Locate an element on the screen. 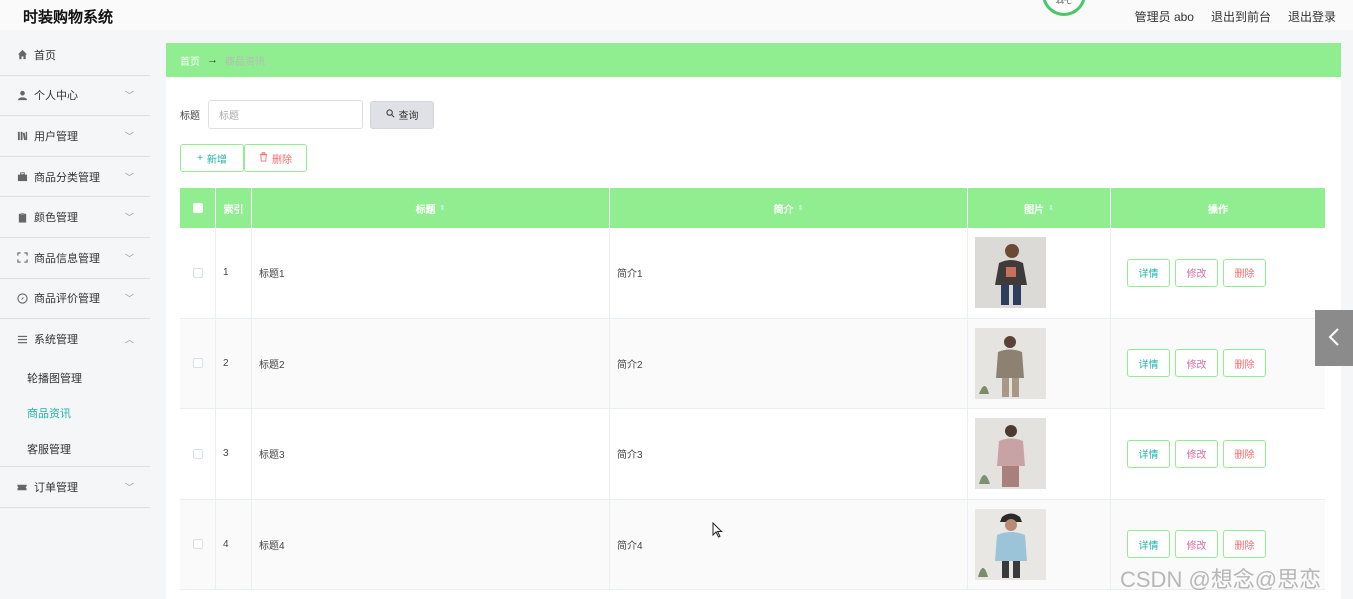 The width and height of the screenshot is (1353, 599). table-row: 1 标题1 简介1 详情 修改 删除 is located at coordinates (752, 273).